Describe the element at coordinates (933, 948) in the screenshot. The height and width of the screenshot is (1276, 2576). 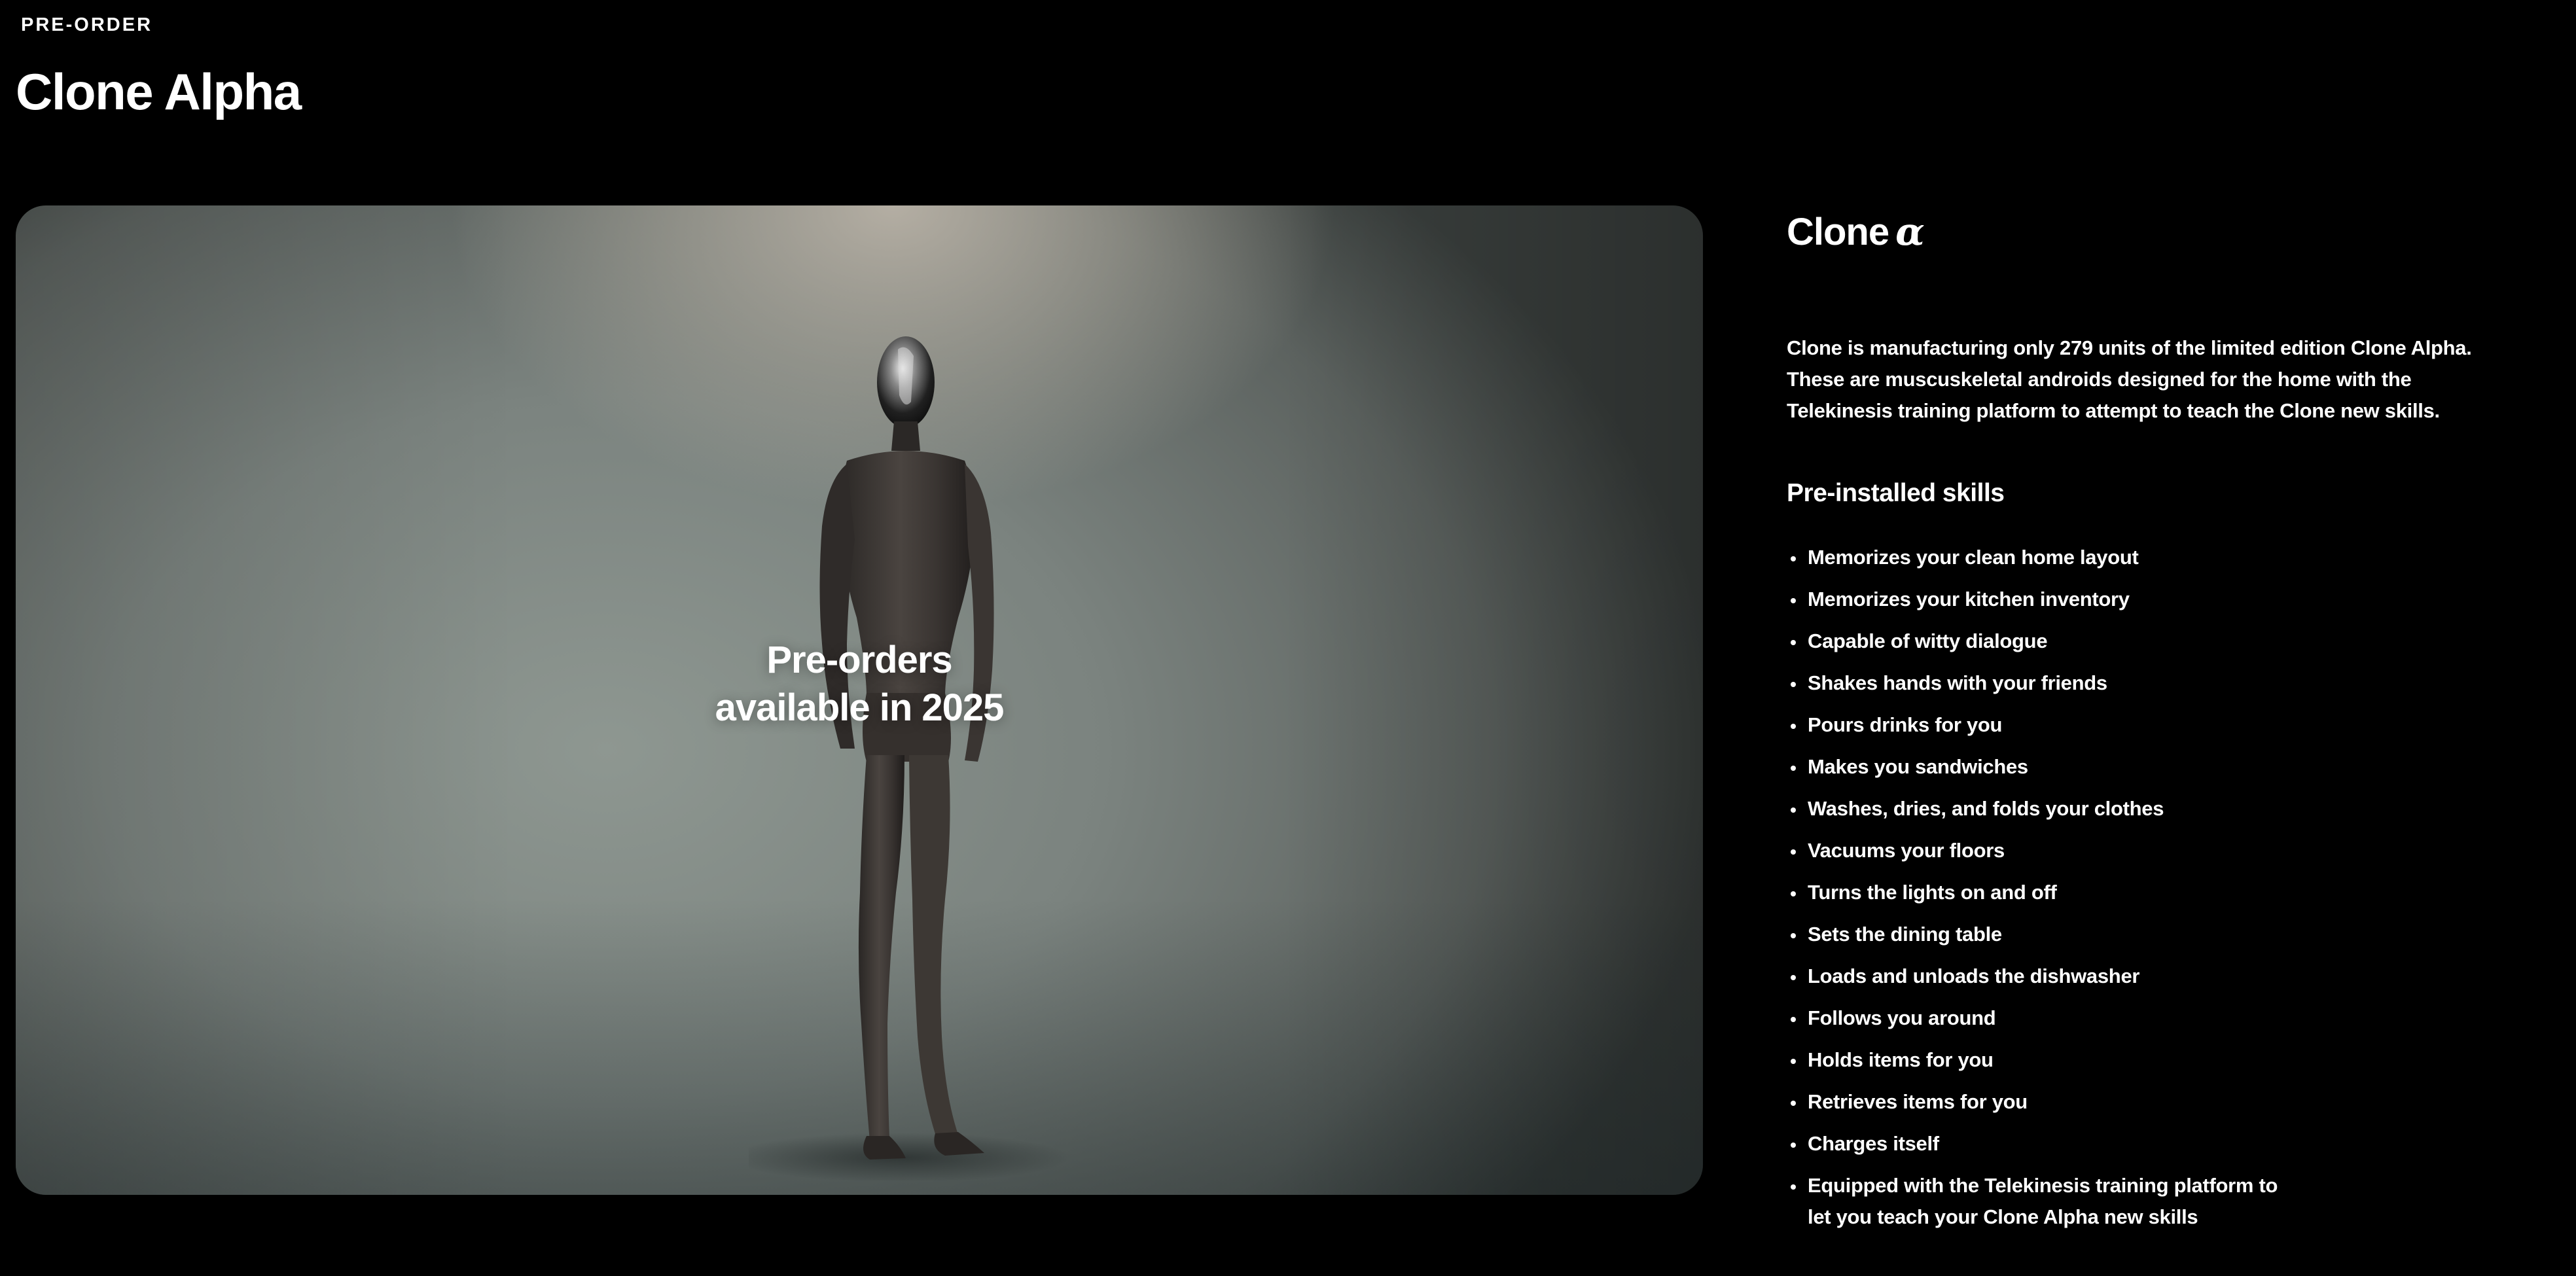
I see `android-leg-right` at that location.